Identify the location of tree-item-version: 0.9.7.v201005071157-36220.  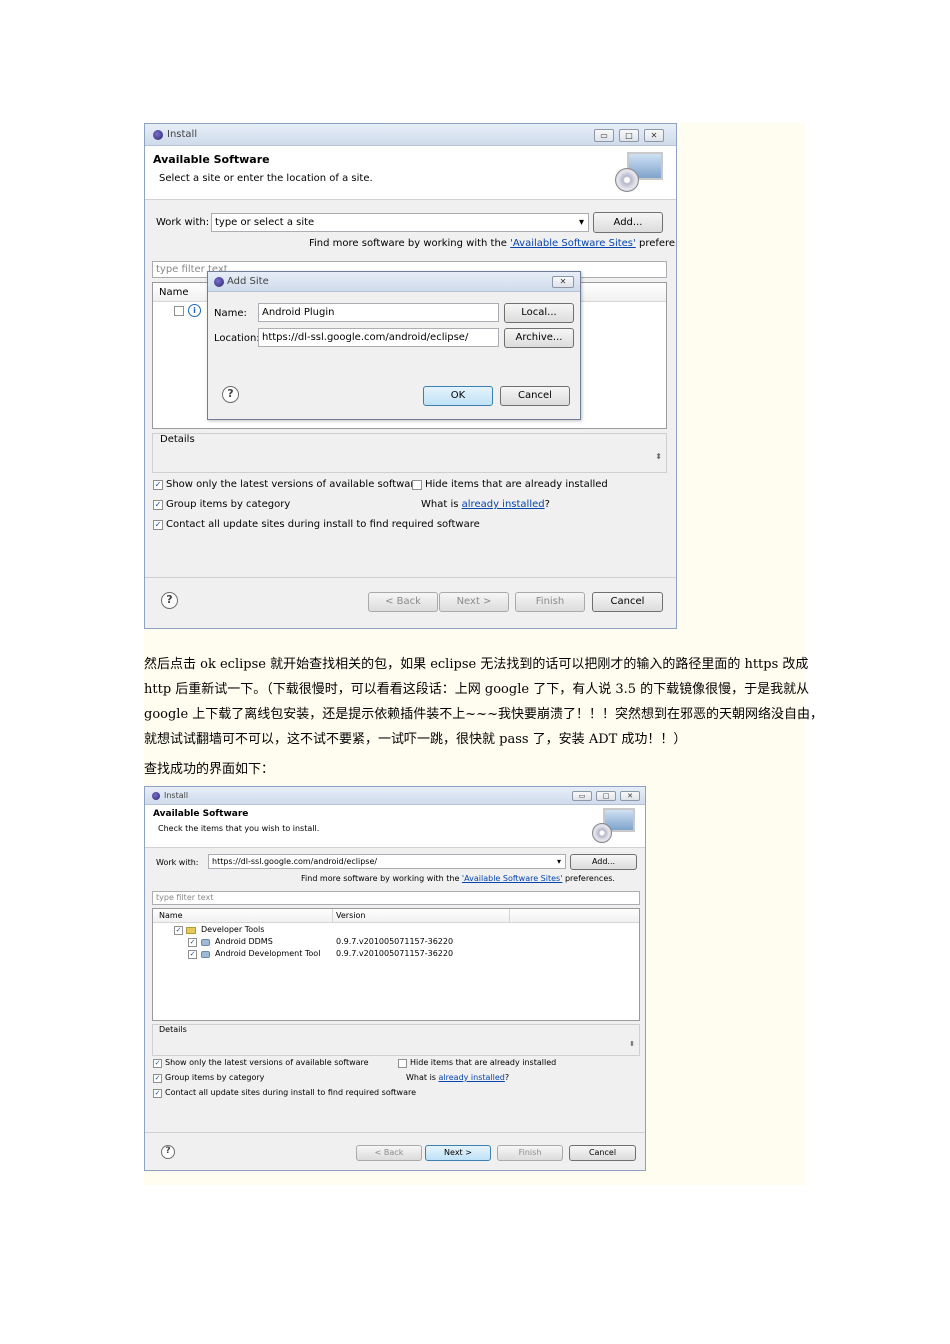
(395, 953).